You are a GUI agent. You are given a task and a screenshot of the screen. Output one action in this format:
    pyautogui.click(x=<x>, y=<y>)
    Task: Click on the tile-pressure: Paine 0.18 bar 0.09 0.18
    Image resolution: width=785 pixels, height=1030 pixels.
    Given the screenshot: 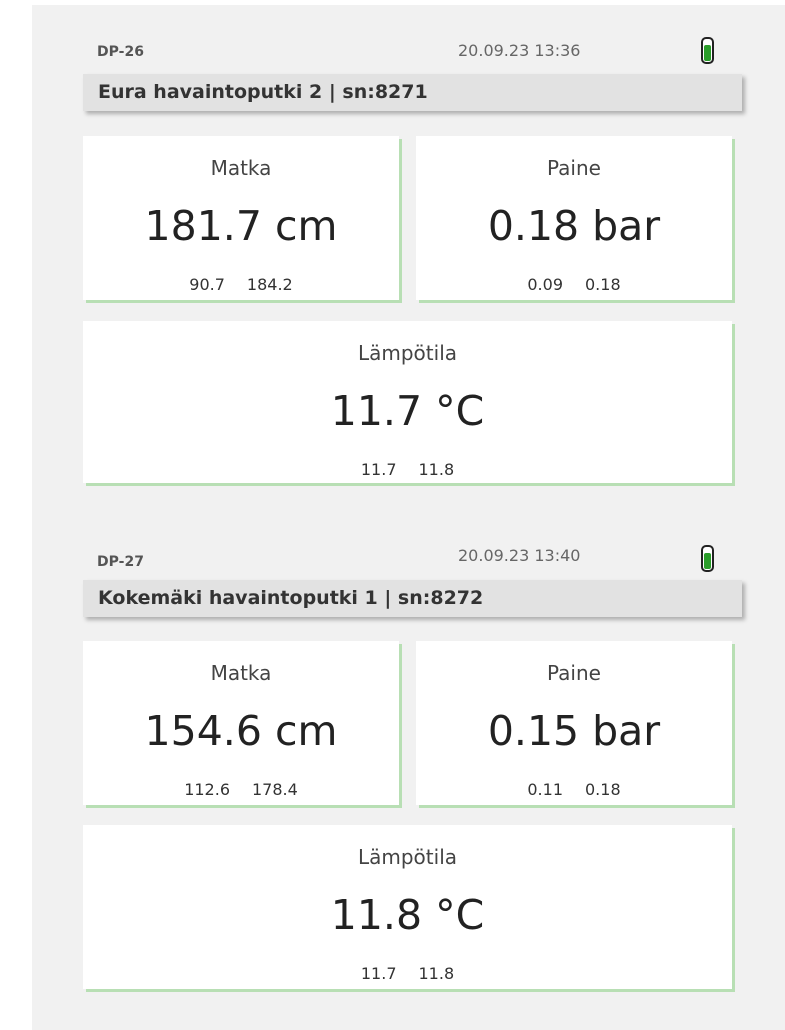 What is the action you would take?
    pyautogui.click(x=574, y=218)
    